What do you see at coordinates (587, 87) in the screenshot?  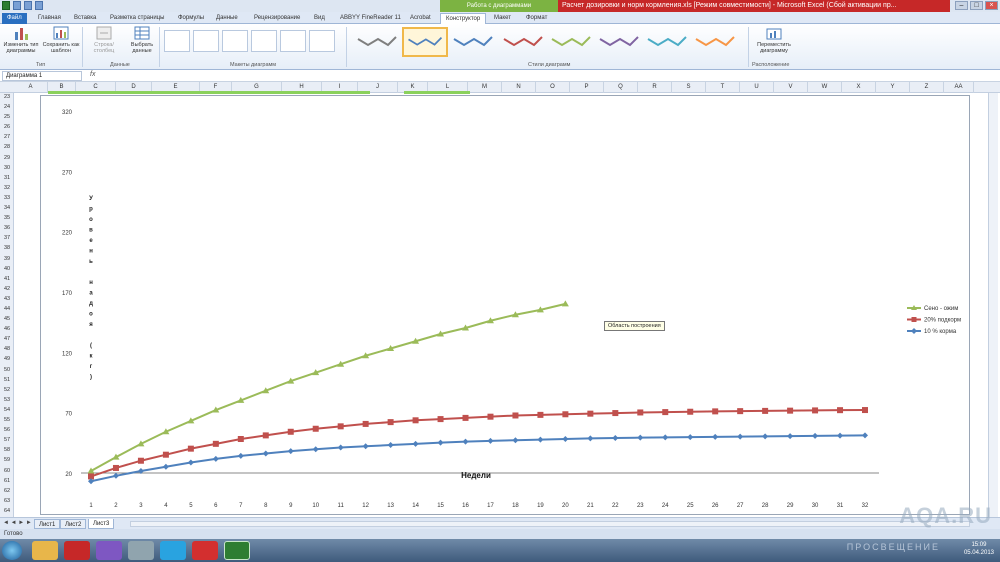 I see `column-header-p: P` at bounding box center [587, 87].